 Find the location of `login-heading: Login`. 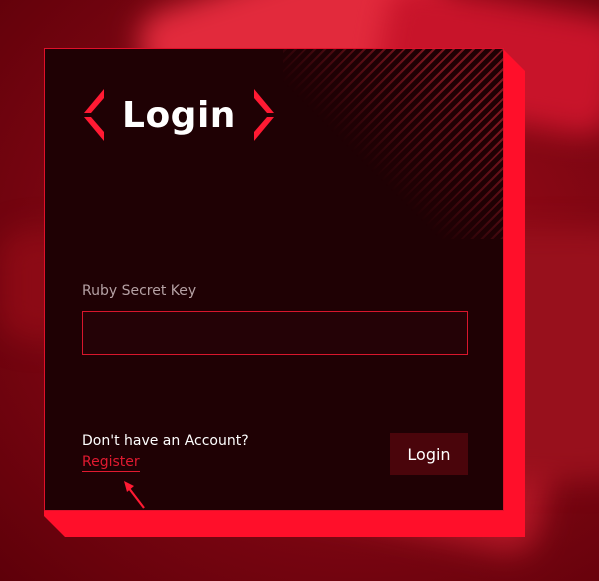

login-heading: Login is located at coordinates (179, 115).